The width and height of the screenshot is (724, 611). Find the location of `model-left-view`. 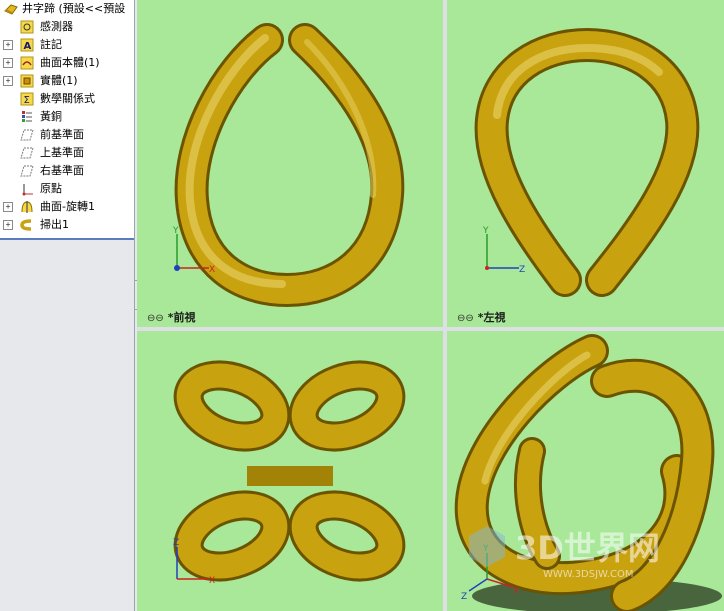

model-left-view is located at coordinates (587, 162).